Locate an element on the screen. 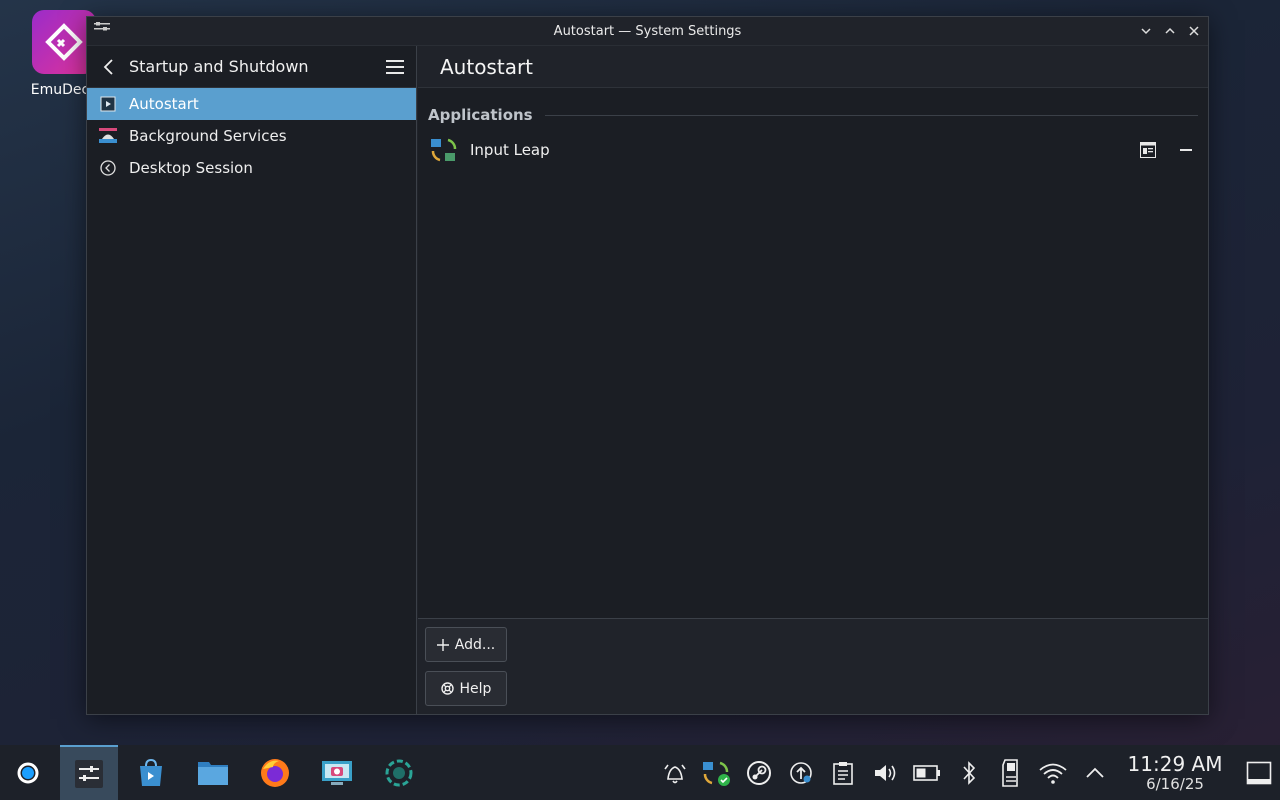  chevron-left-icon is located at coordinates (109, 67).